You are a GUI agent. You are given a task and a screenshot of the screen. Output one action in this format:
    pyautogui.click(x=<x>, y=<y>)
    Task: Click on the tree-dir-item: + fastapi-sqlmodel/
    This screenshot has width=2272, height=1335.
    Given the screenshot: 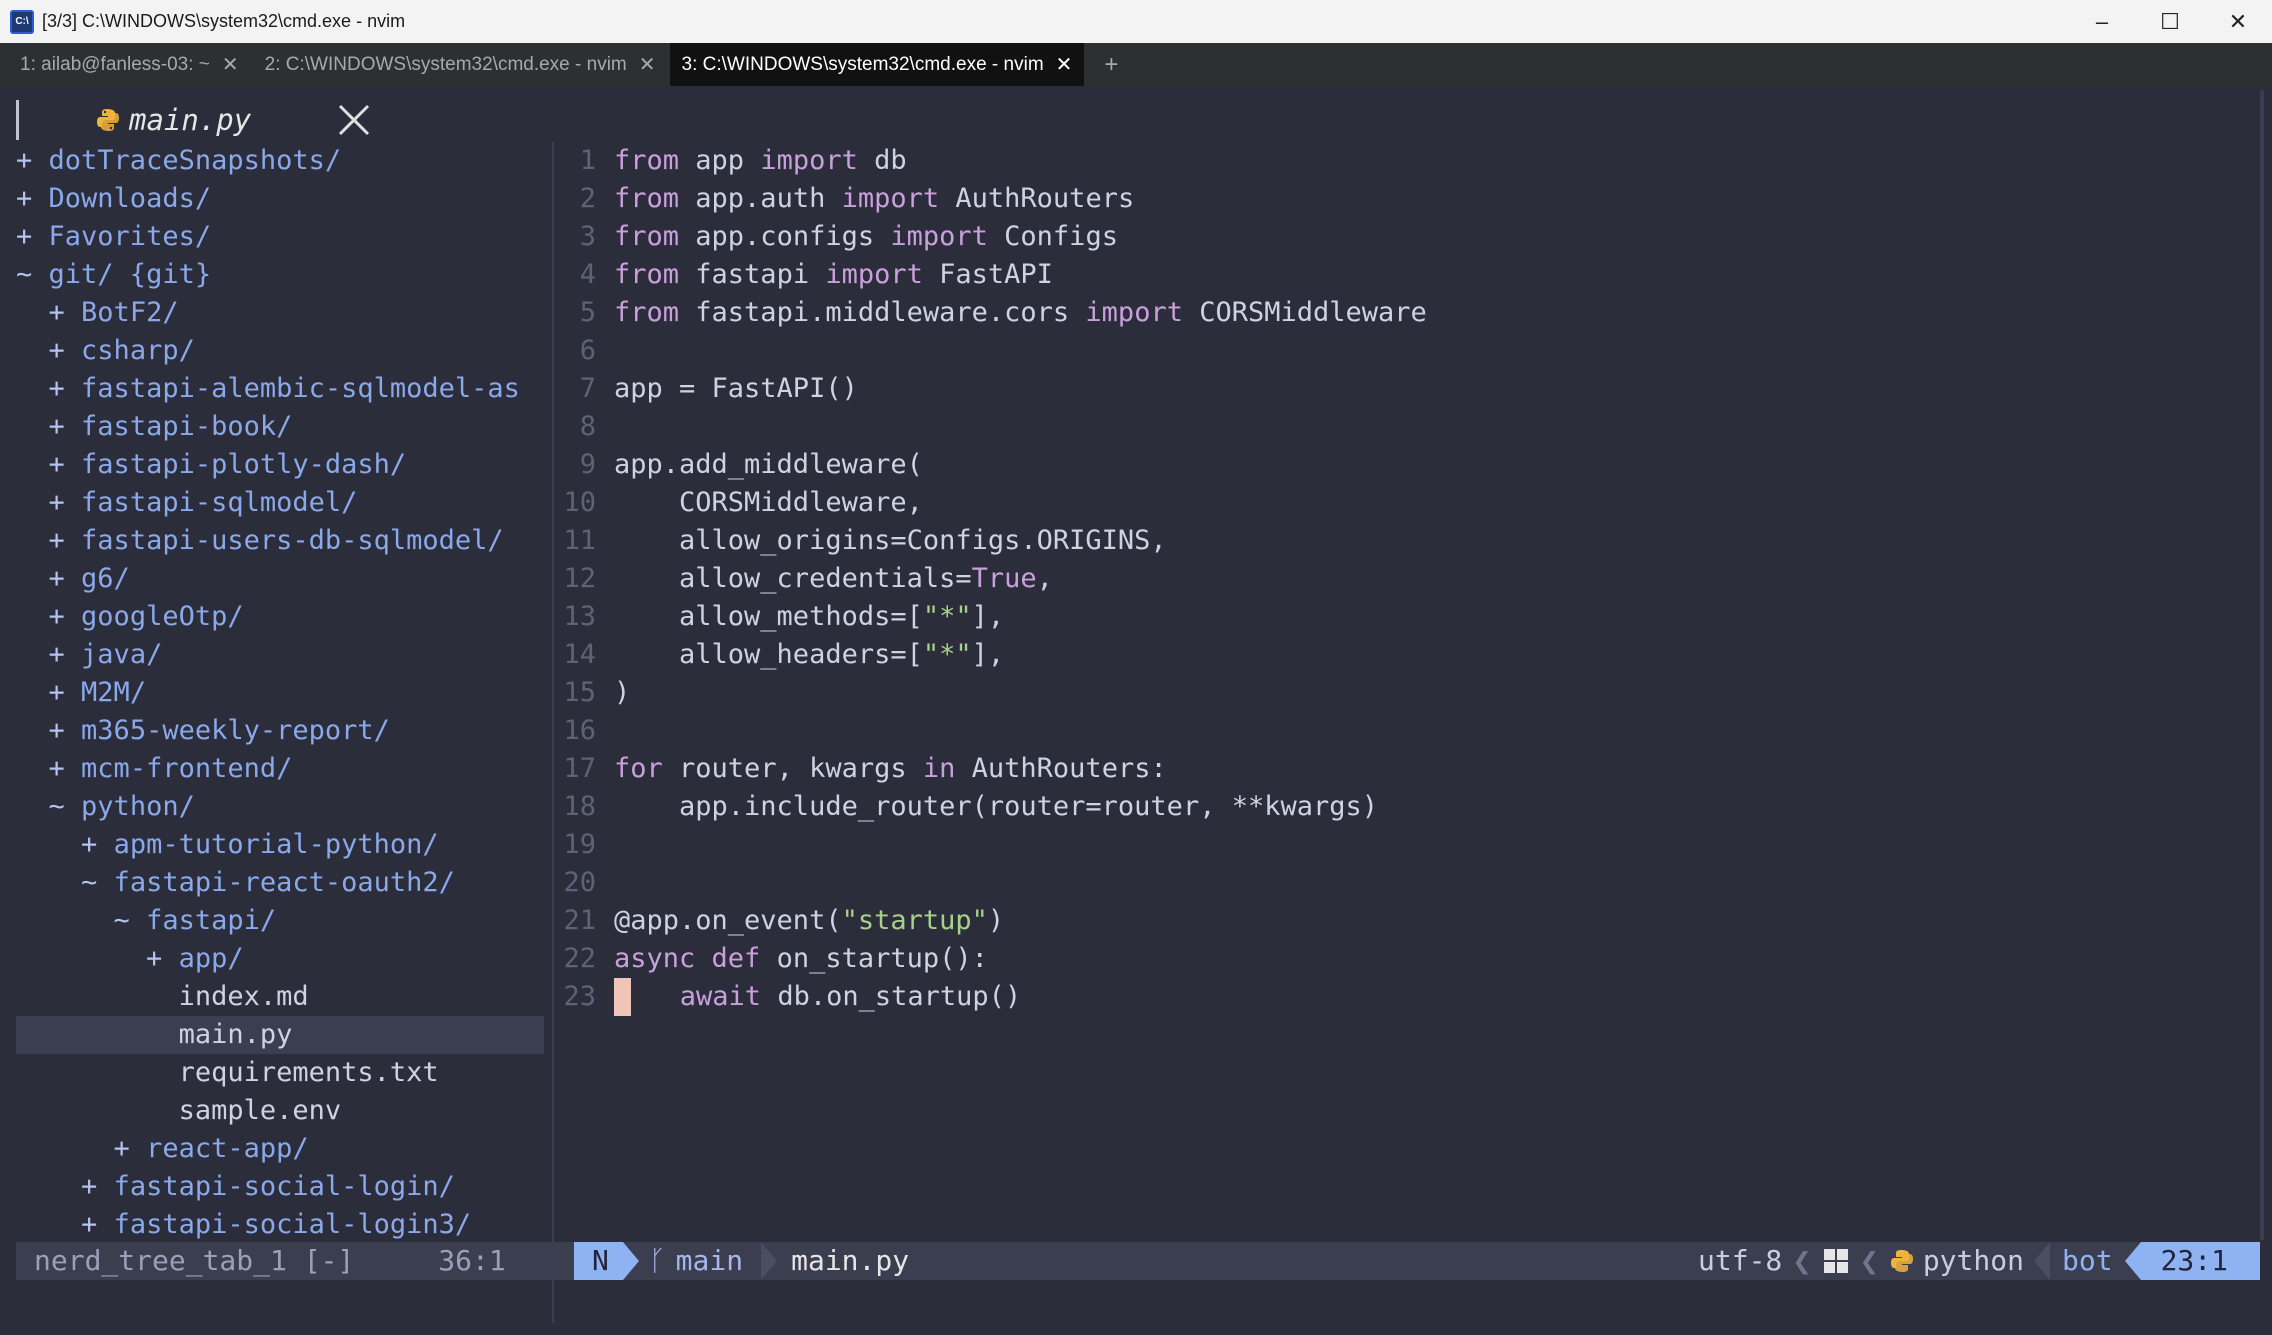 What is the action you would take?
    pyautogui.click(x=280, y=503)
    